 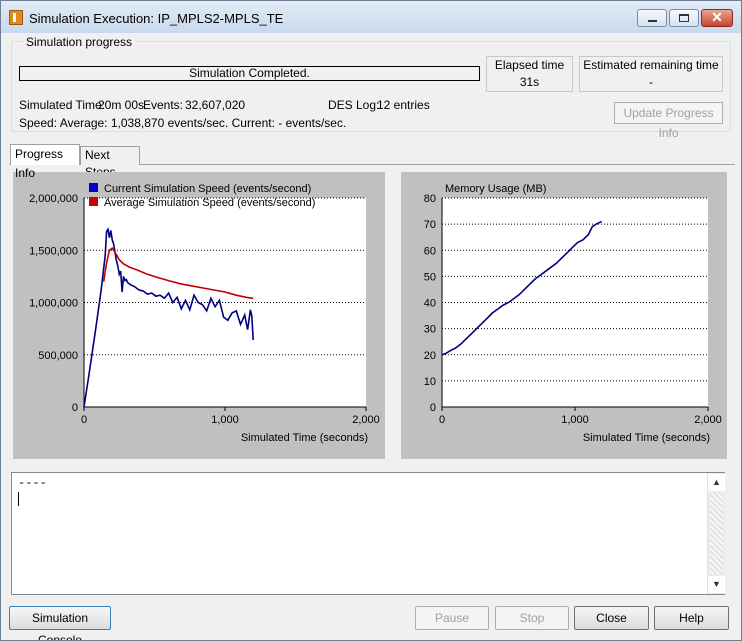 I want to click on y-tick-label: 30, so click(x=430, y=330).